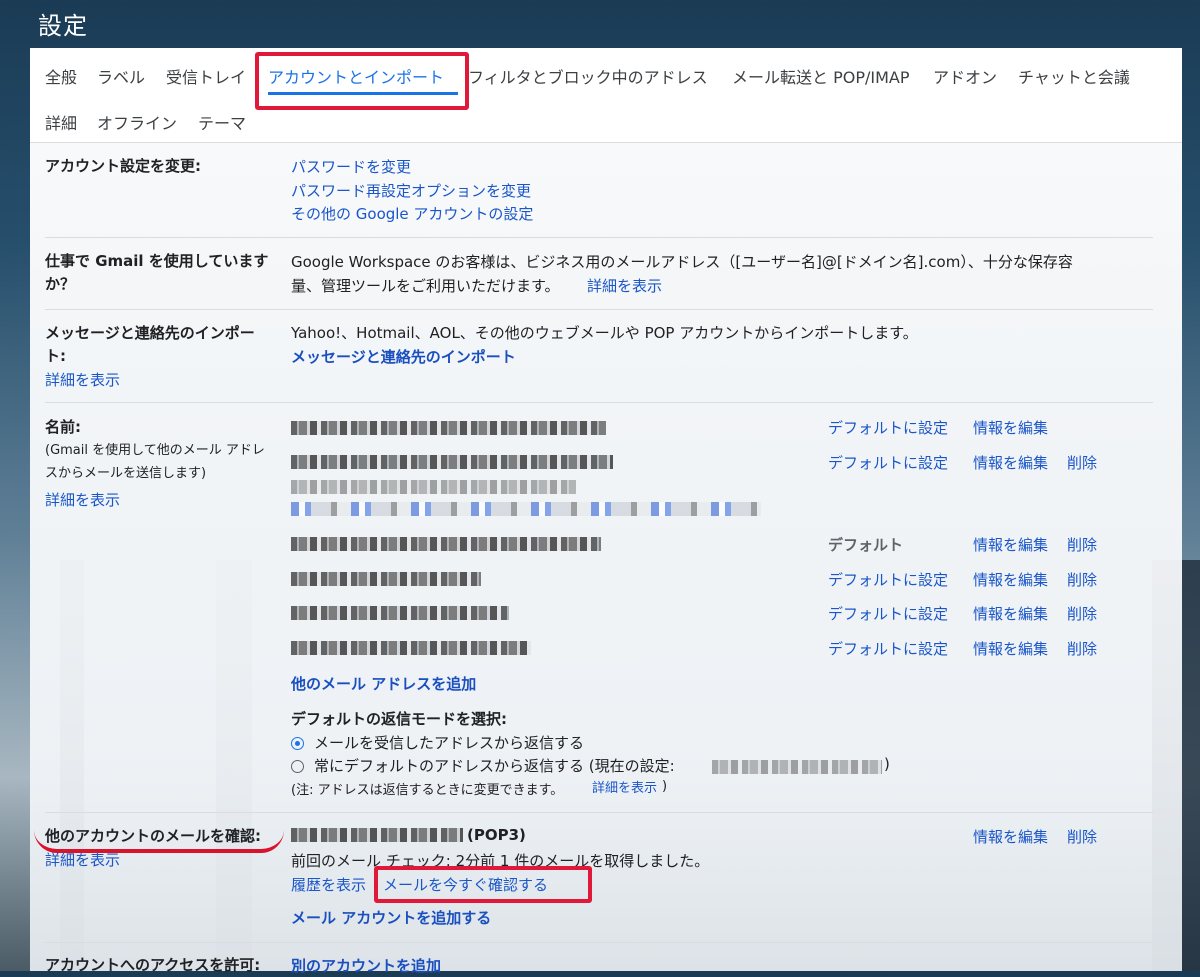 The height and width of the screenshot is (977, 1200). What do you see at coordinates (366, 965) in the screenshot?
I see `add-another-account-link: 別のアカウントを追加` at bounding box center [366, 965].